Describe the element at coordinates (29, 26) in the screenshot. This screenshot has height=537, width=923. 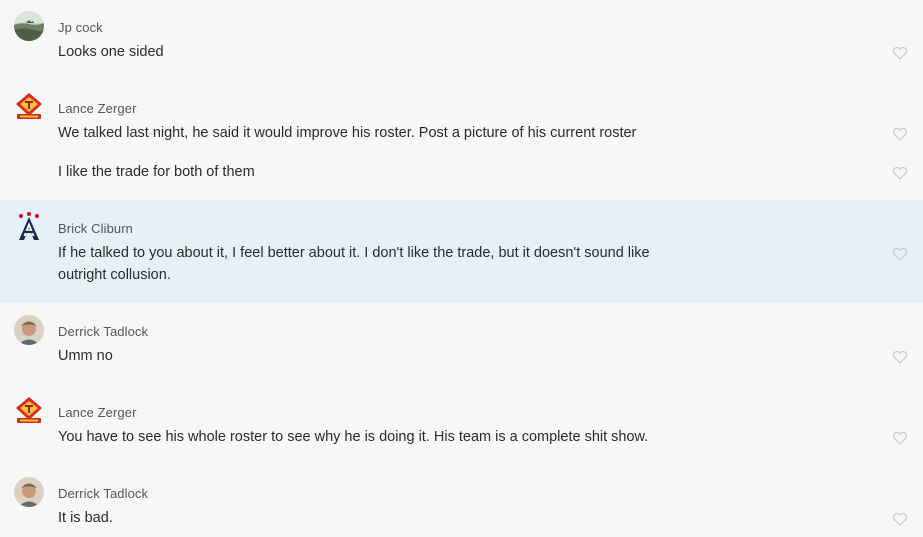
I see `landscape-photo-avatar` at that location.